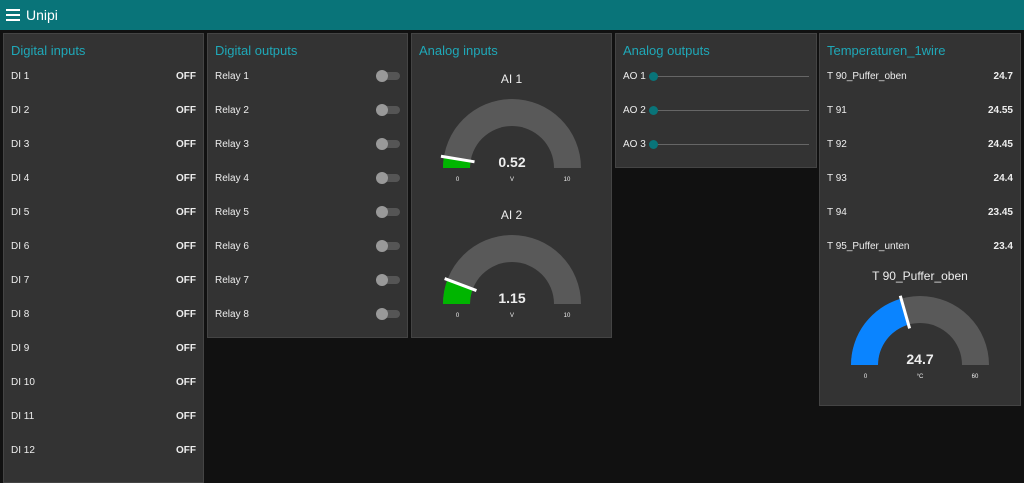 This screenshot has width=1024, height=483. I want to click on temperature-row: T 95_Puffer_unten 23.4, so click(920, 246).